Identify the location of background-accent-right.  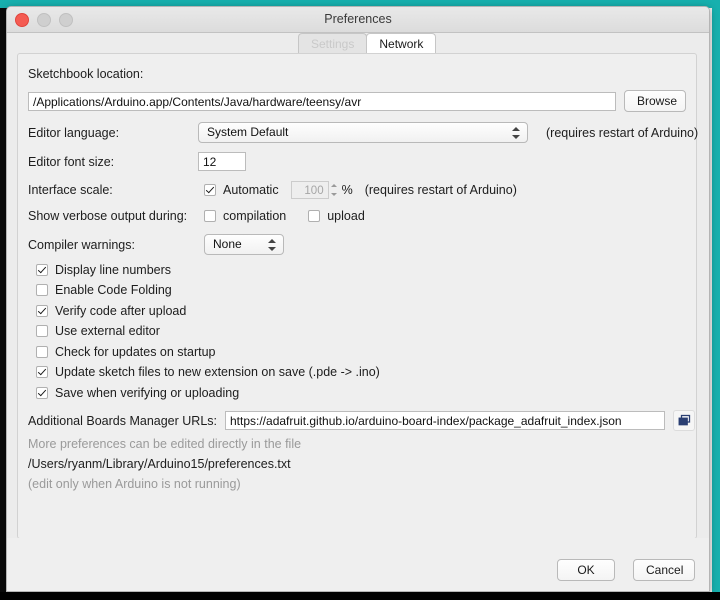
(716, 296).